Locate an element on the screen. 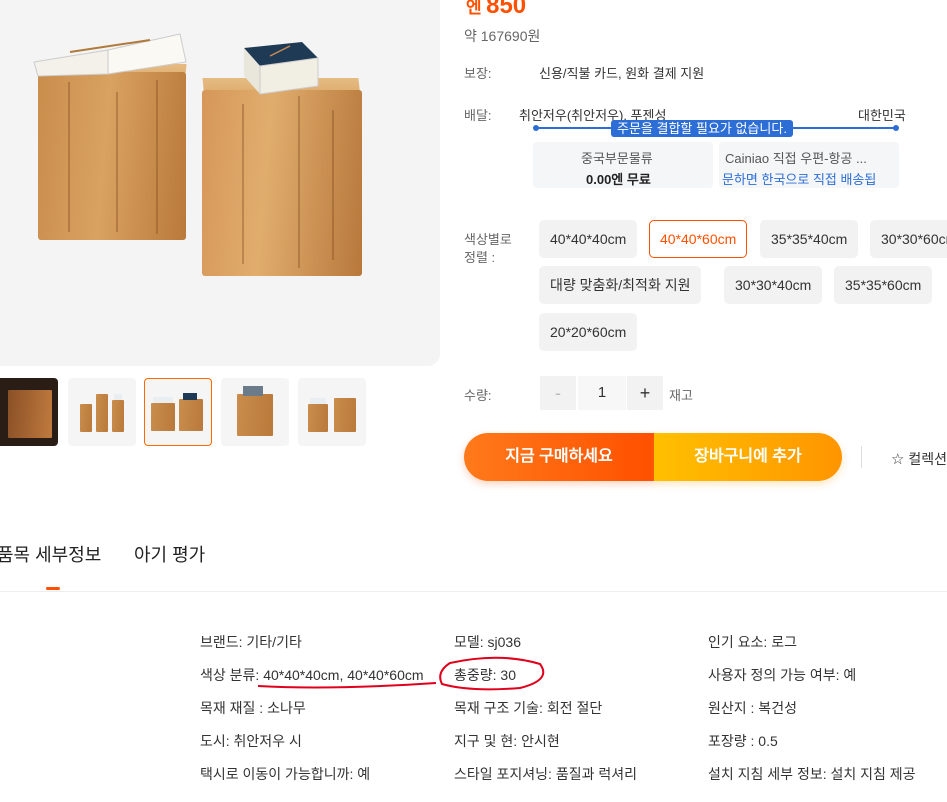 Image resolution: width=947 pixels, height=802 pixels. detail-wood-technique: 목재 구조 기술: 회전 절단 is located at coordinates (528, 708).